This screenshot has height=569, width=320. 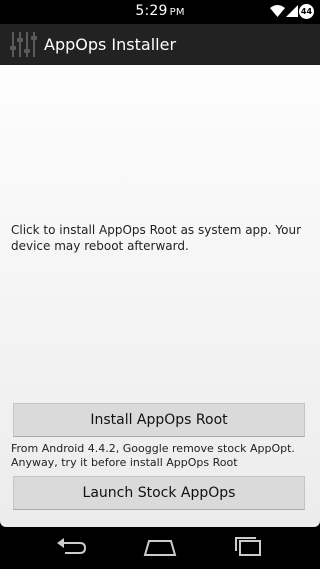 I want to click on app-title: AppOps Installer, so click(x=110, y=44).